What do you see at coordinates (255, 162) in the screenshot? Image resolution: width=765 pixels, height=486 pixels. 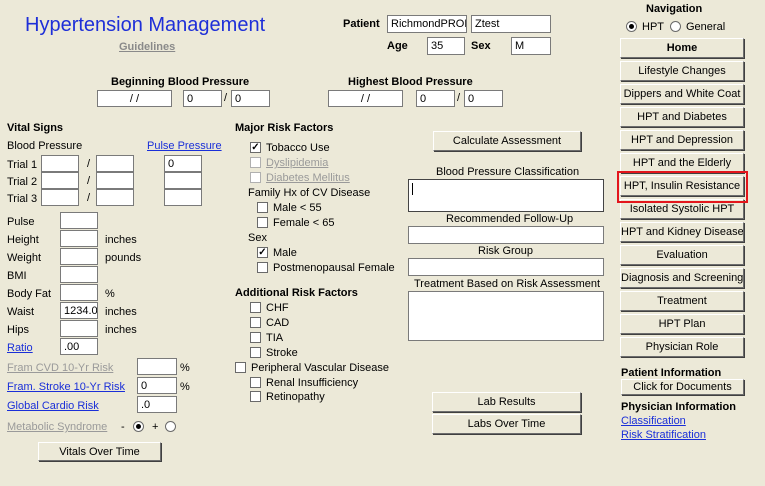 I see `dyslipidemia-checkbox` at bounding box center [255, 162].